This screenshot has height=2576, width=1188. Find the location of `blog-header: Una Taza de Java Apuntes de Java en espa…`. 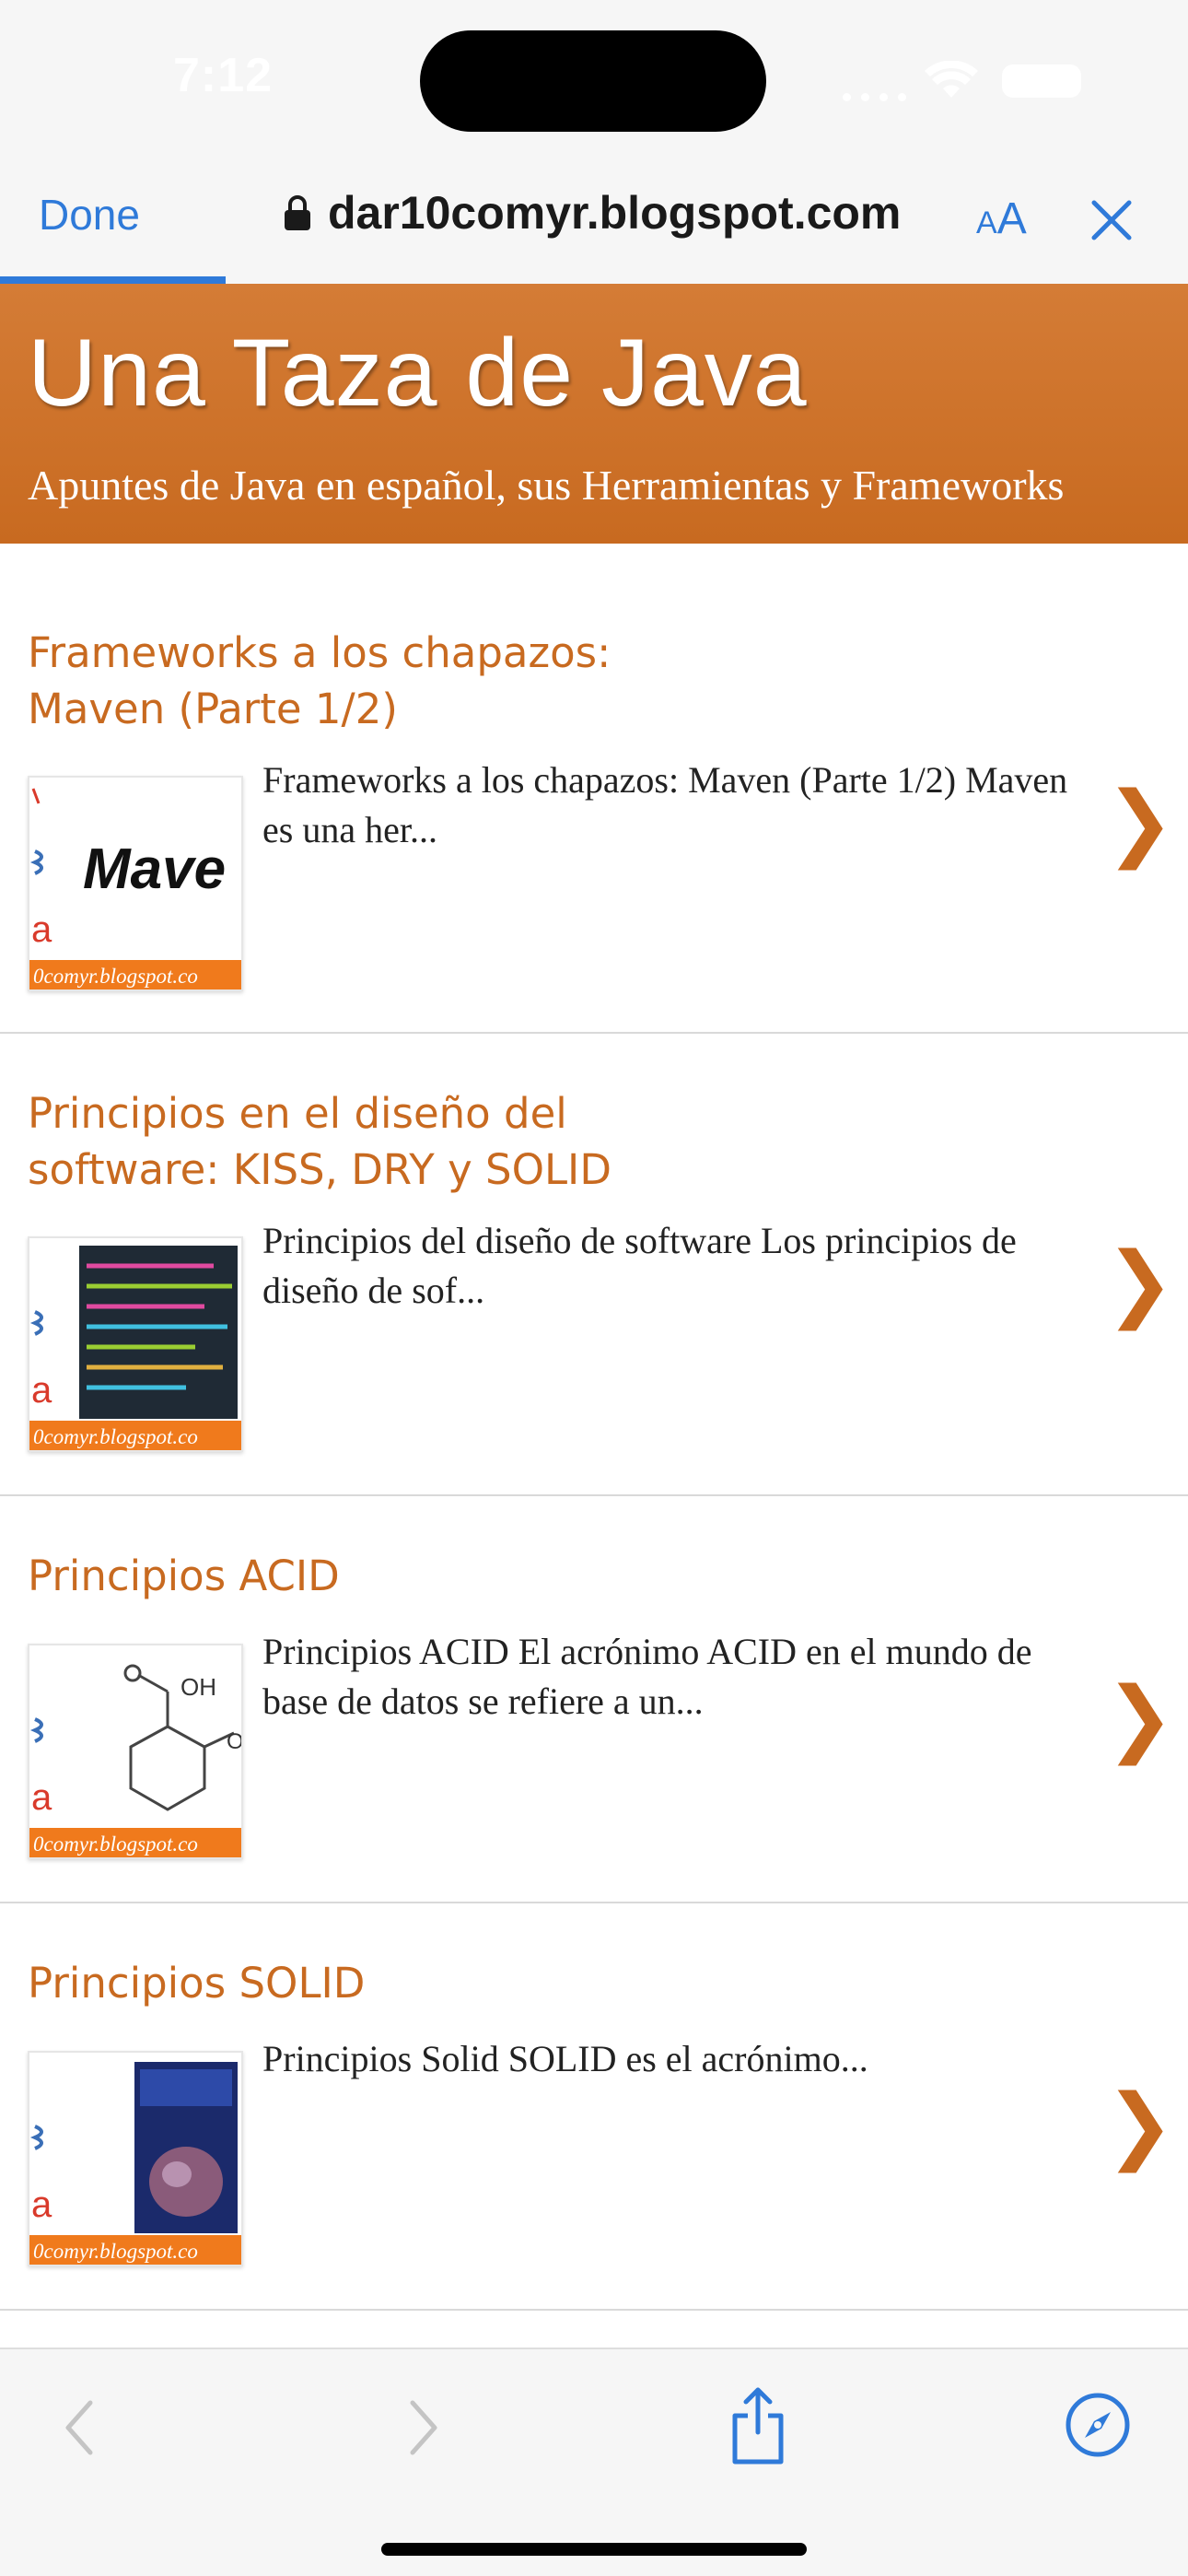

blog-header: Una Taza de Java Apuntes de Java en espa… is located at coordinates (594, 414).